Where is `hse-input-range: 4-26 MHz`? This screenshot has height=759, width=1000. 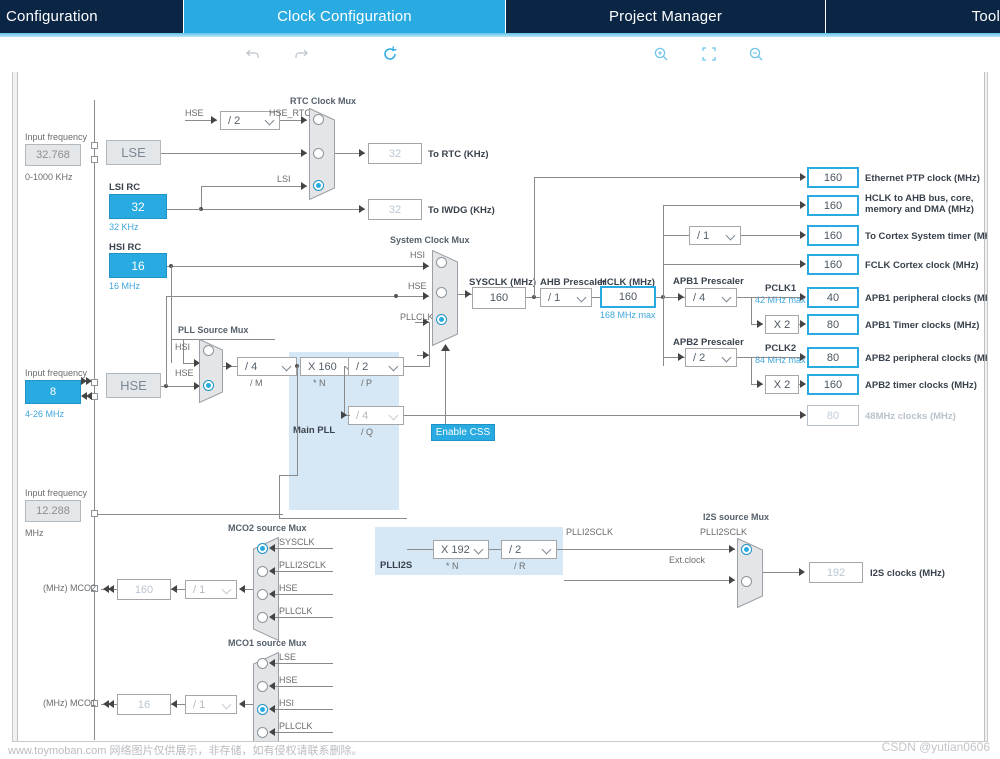 hse-input-range: 4-26 MHz is located at coordinates (45, 414).